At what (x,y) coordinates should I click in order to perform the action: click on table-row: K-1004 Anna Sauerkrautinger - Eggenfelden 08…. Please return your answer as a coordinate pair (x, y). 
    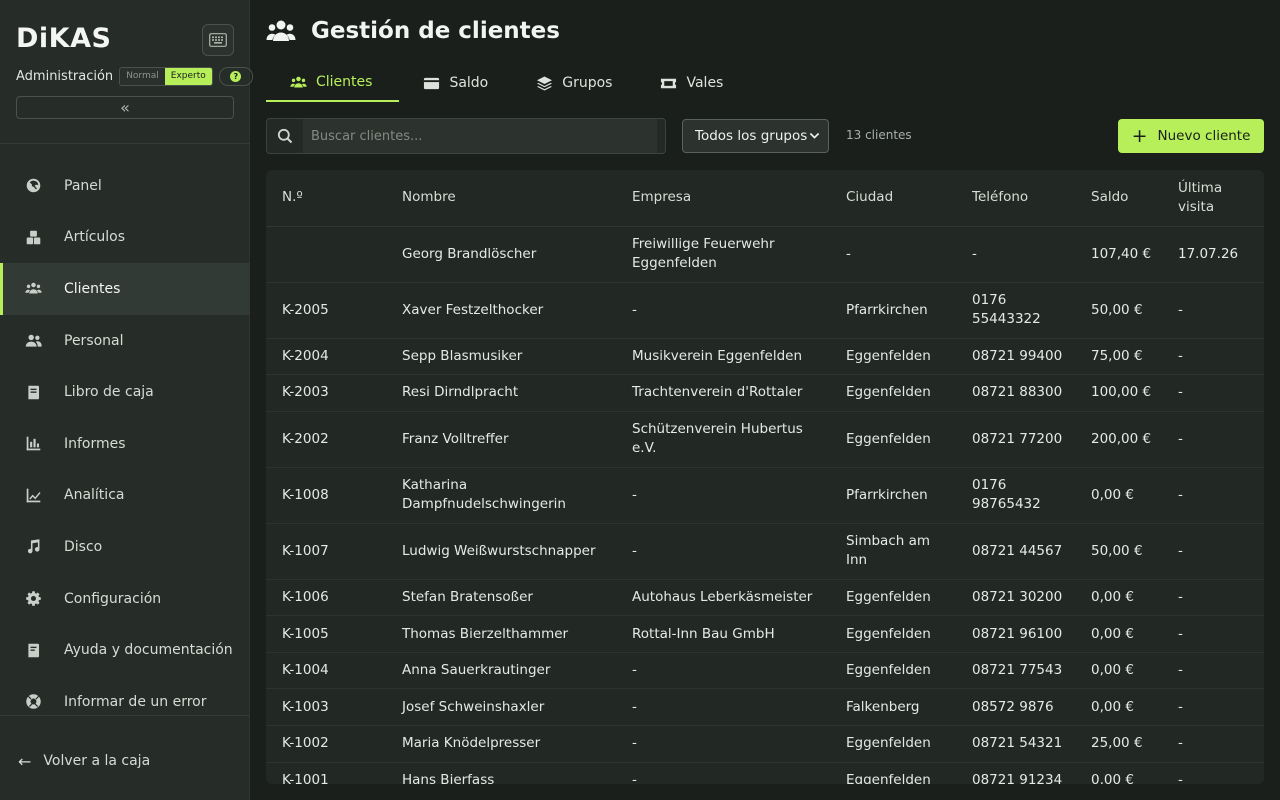
    Looking at the image, I should click on (765, 671).